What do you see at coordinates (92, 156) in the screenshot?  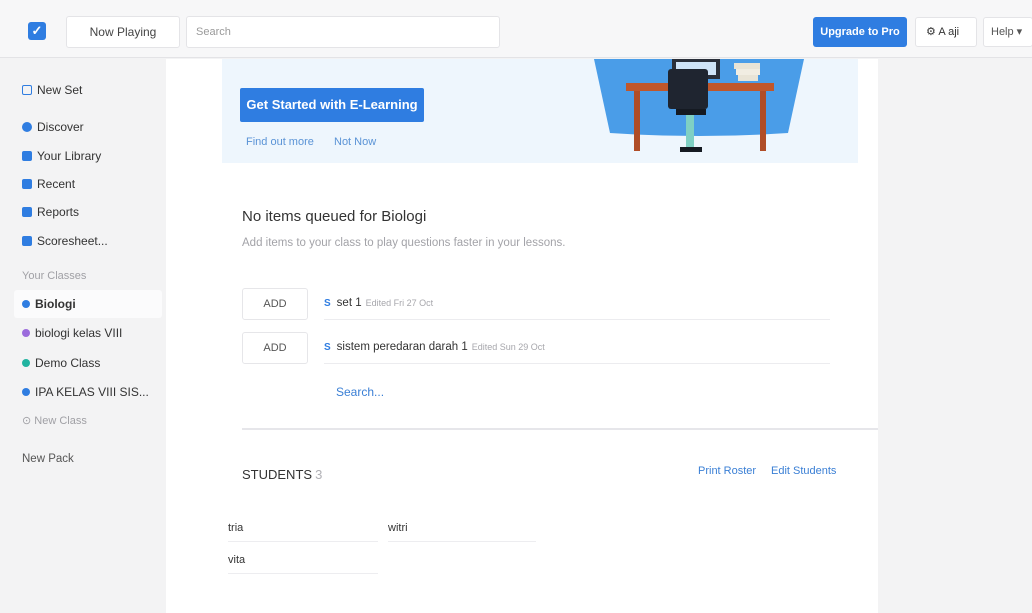 I see `sidebar-item-your-library: Your Library` at bounding box center [92, 156].